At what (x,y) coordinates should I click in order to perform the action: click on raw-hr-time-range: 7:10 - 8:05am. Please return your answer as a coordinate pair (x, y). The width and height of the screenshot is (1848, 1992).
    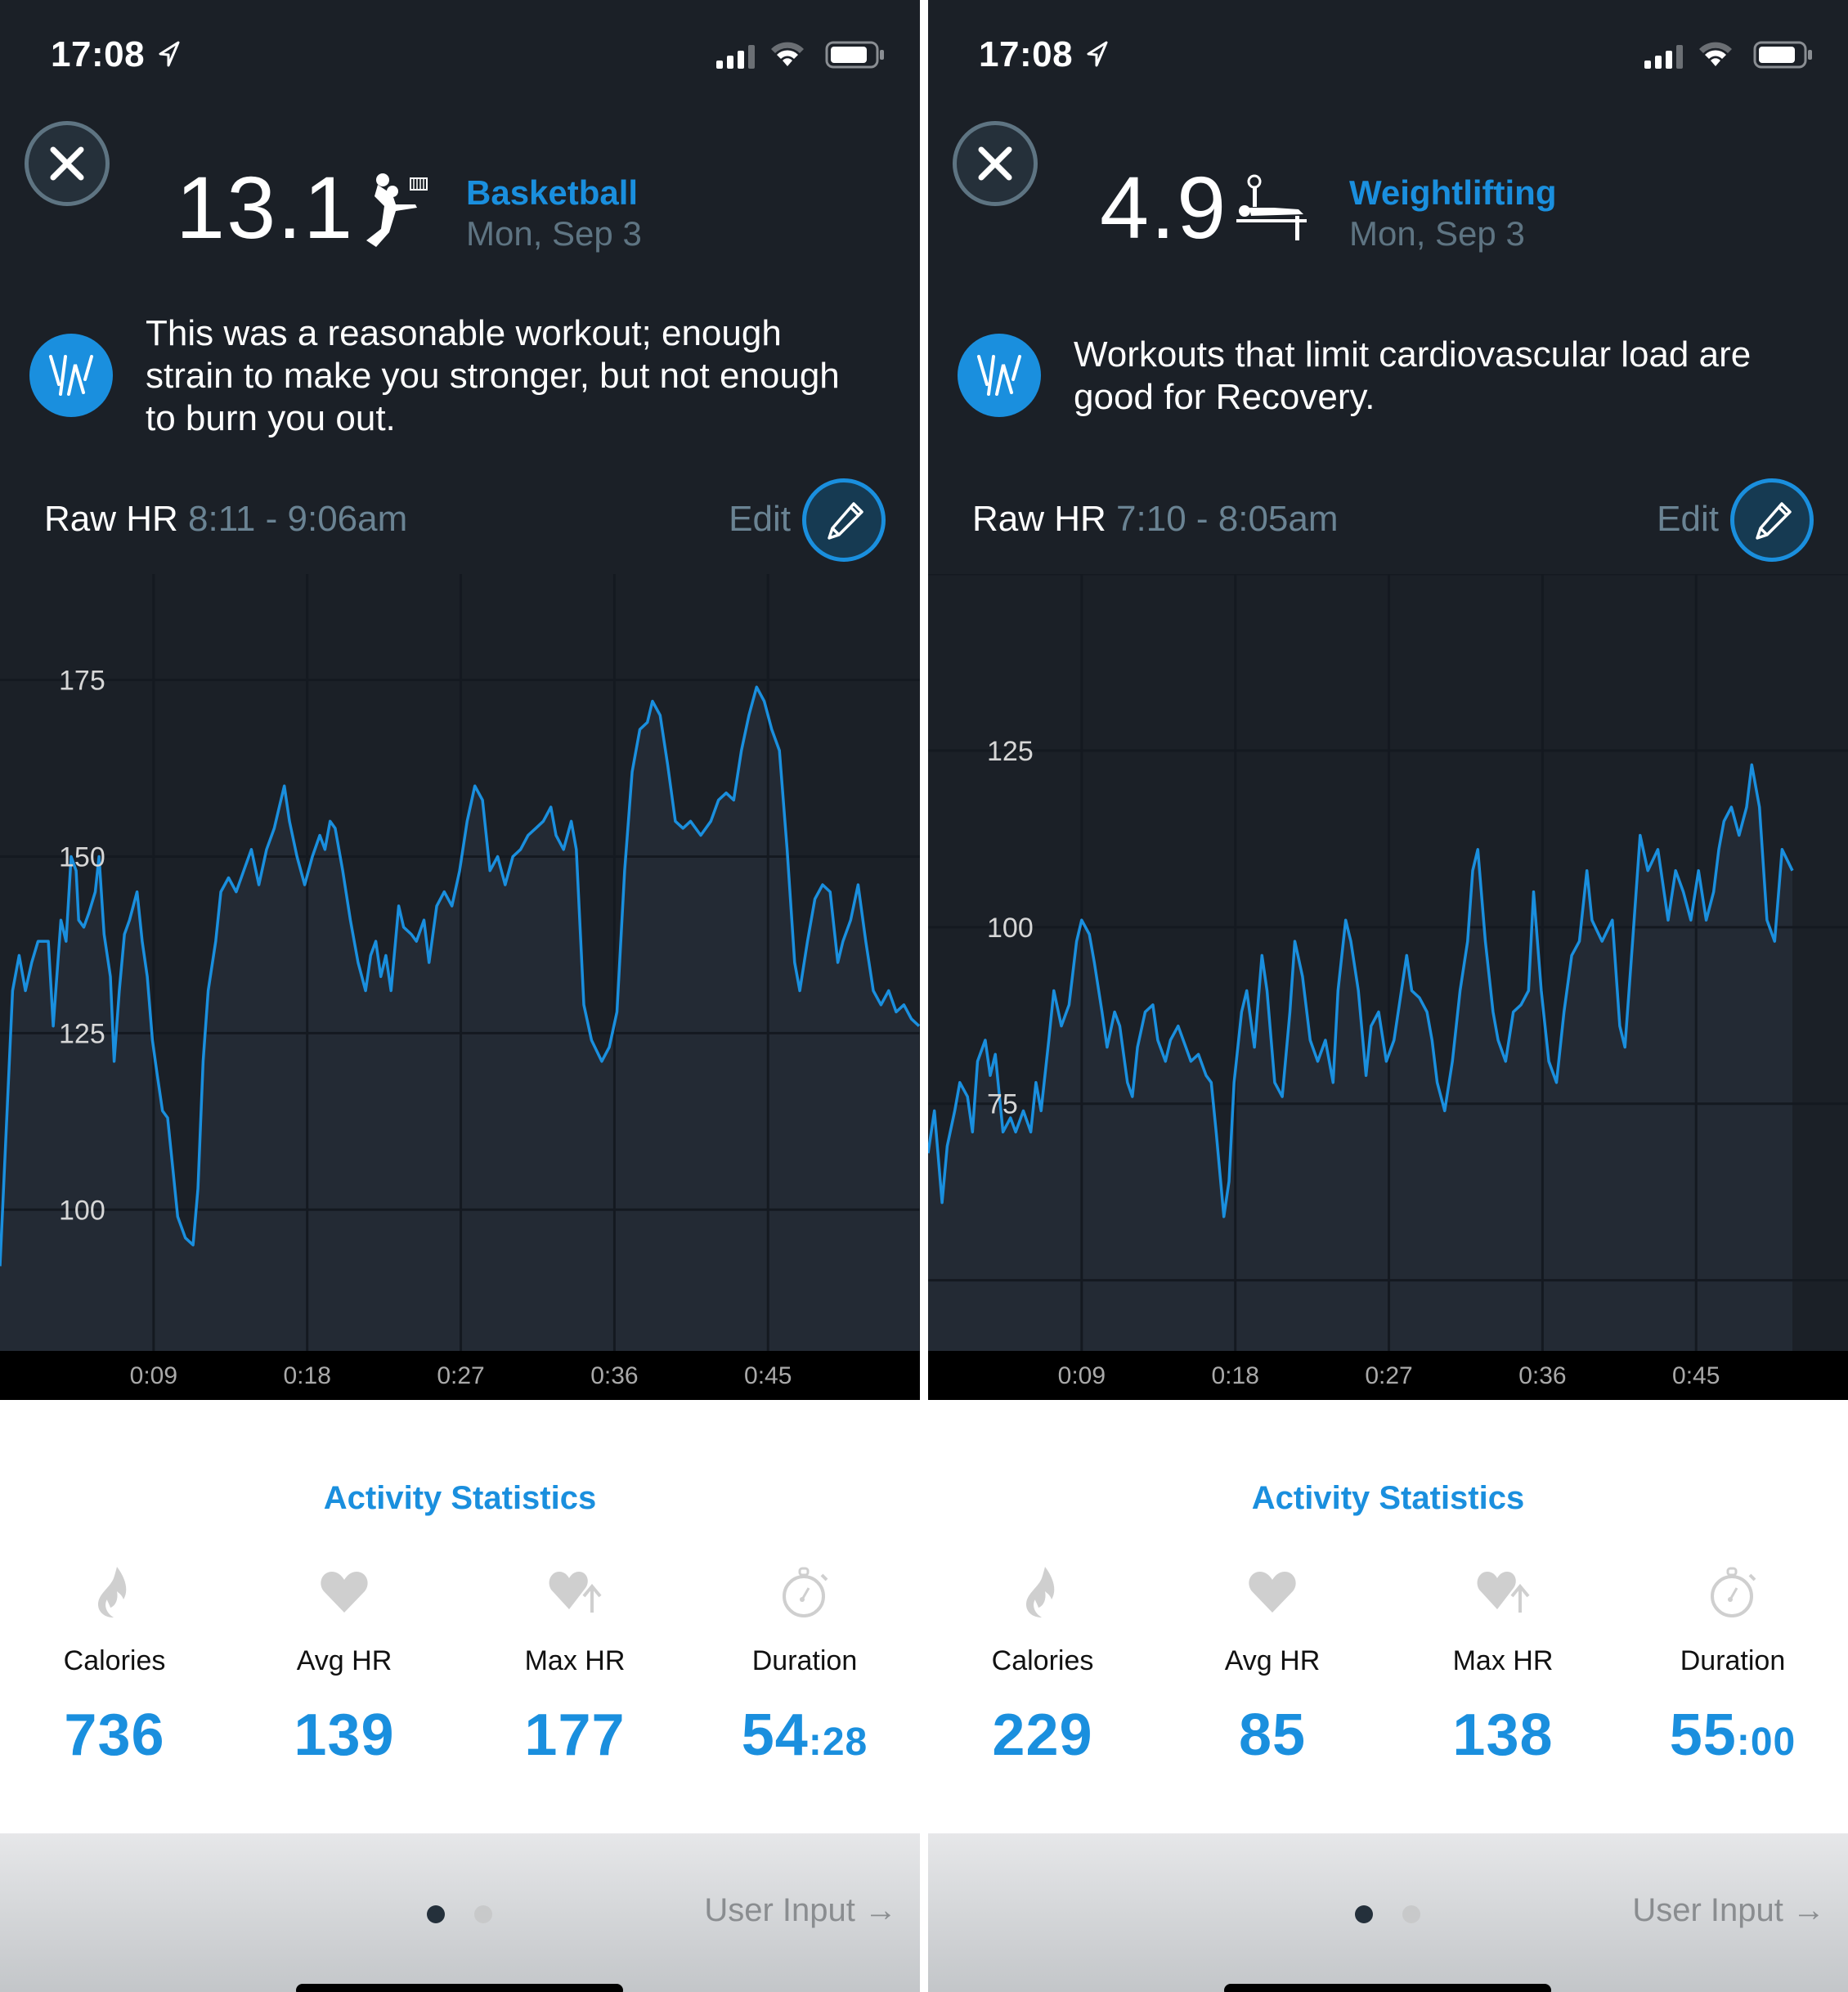
    Looking at the image, I should click on (1227, 519).